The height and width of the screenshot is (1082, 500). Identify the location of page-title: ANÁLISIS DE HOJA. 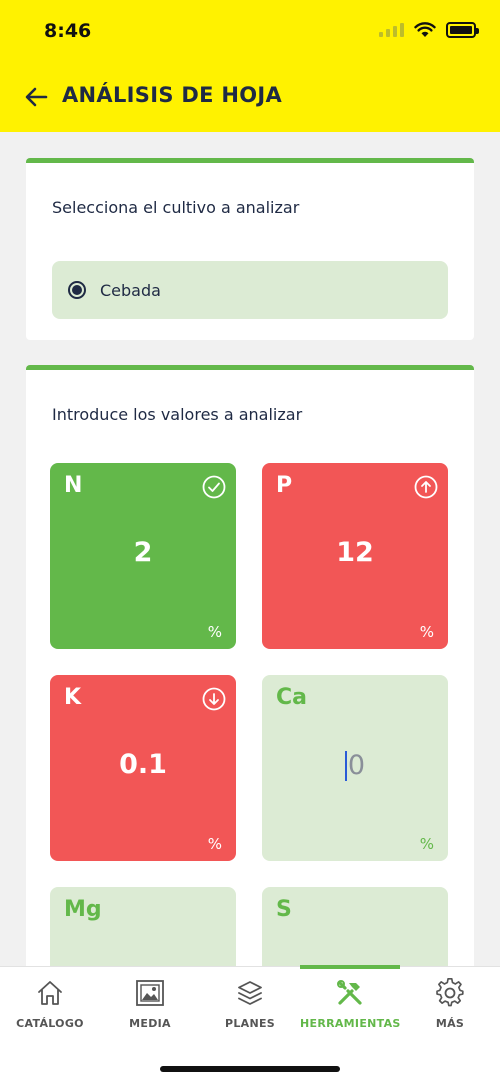
(172, 95).